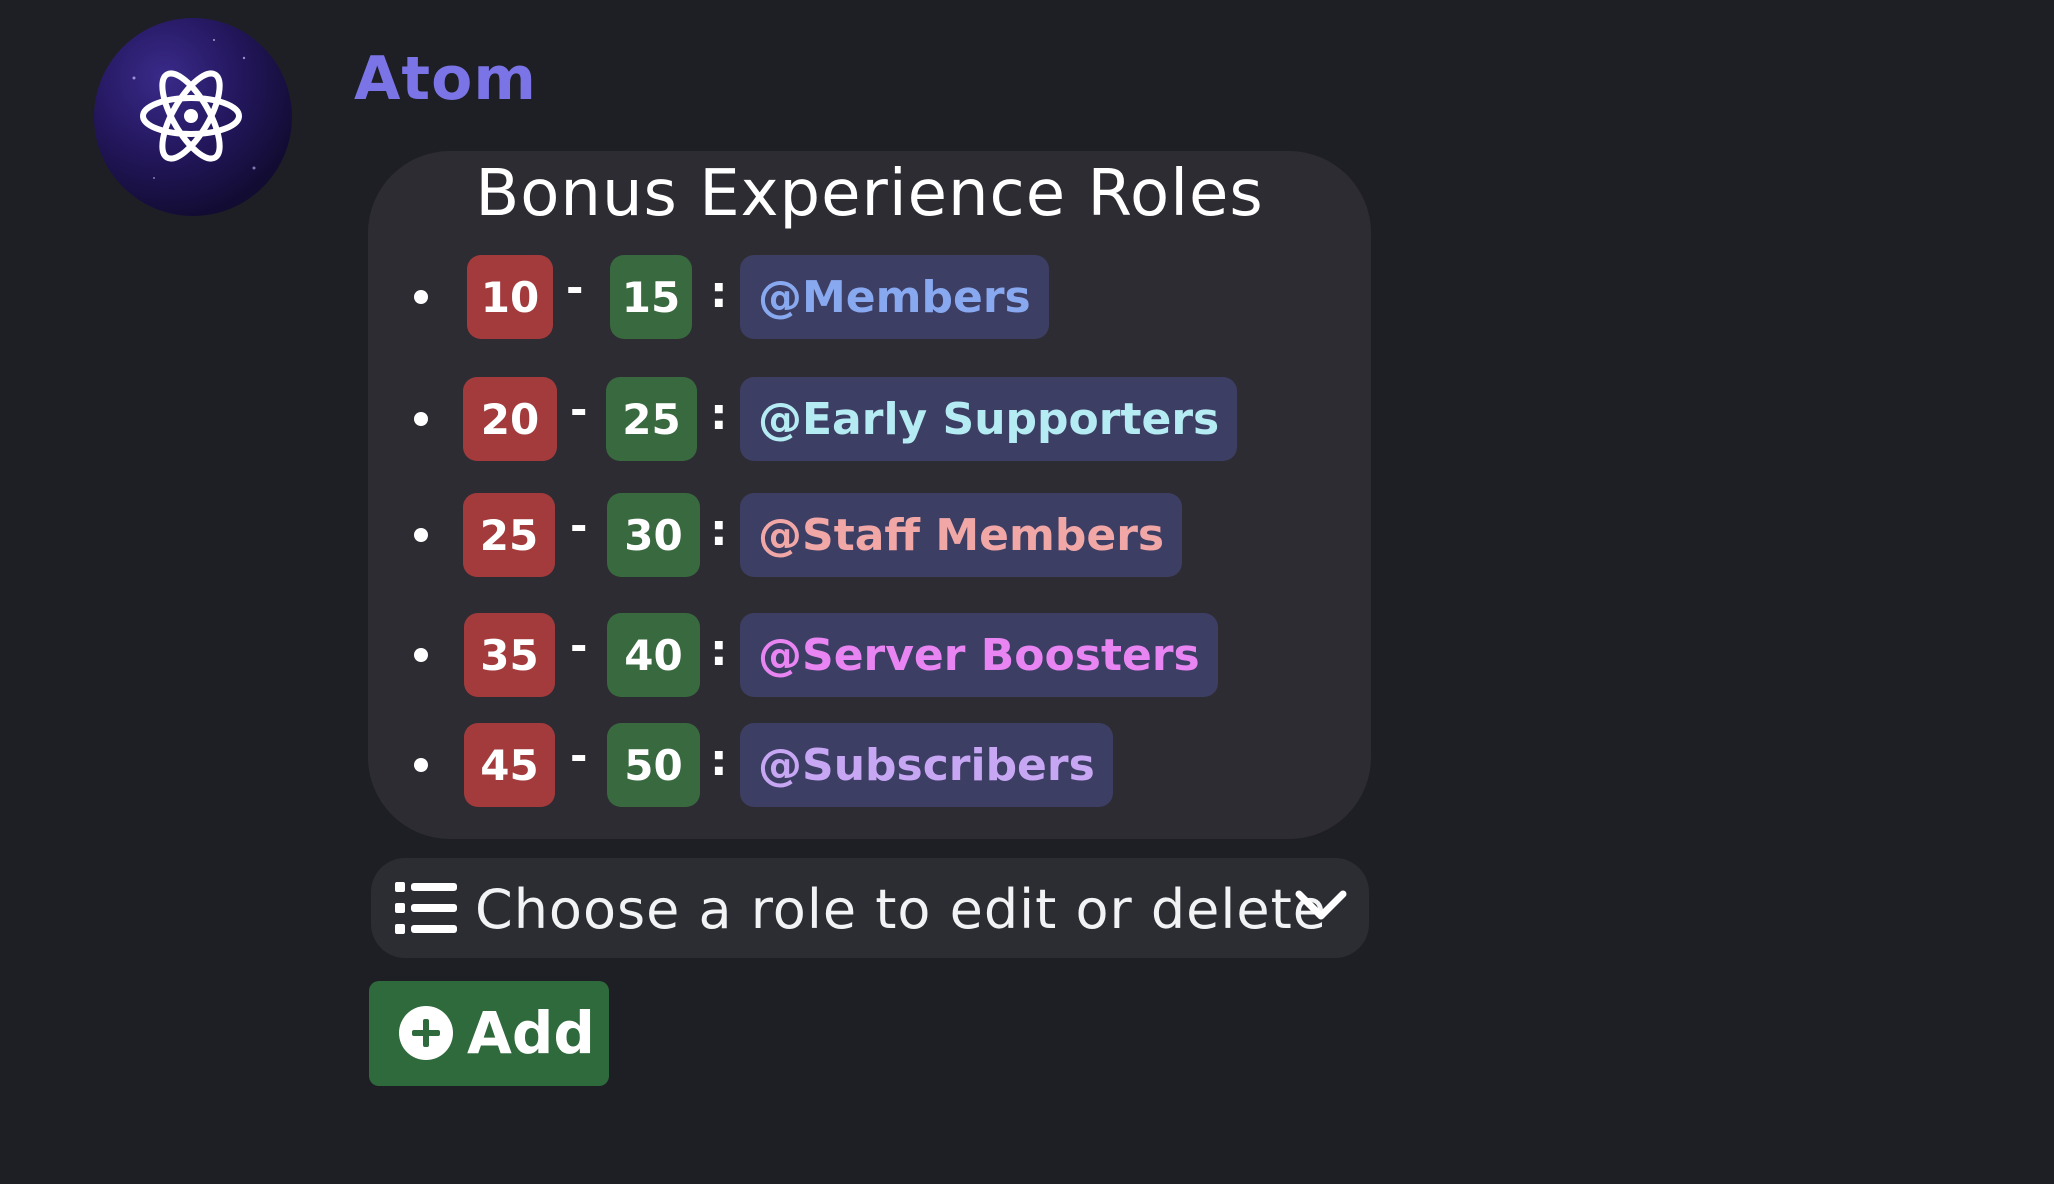 Image resolution: width=2054 pixels, height=1184 pixels. What do you see at coordinates (531, 1033) in the screenshot?
I see `add-button-label: Add` at bounding box center [531, 1033].